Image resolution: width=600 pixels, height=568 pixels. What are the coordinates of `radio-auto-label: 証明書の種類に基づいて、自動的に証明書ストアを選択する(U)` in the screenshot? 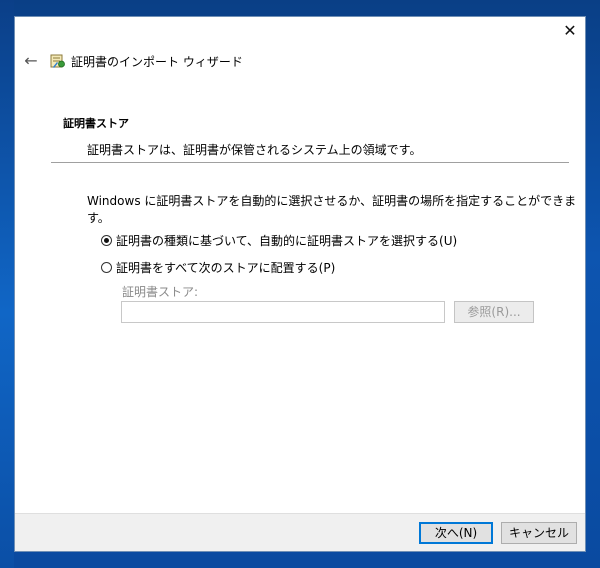 It's located at (287, 241).